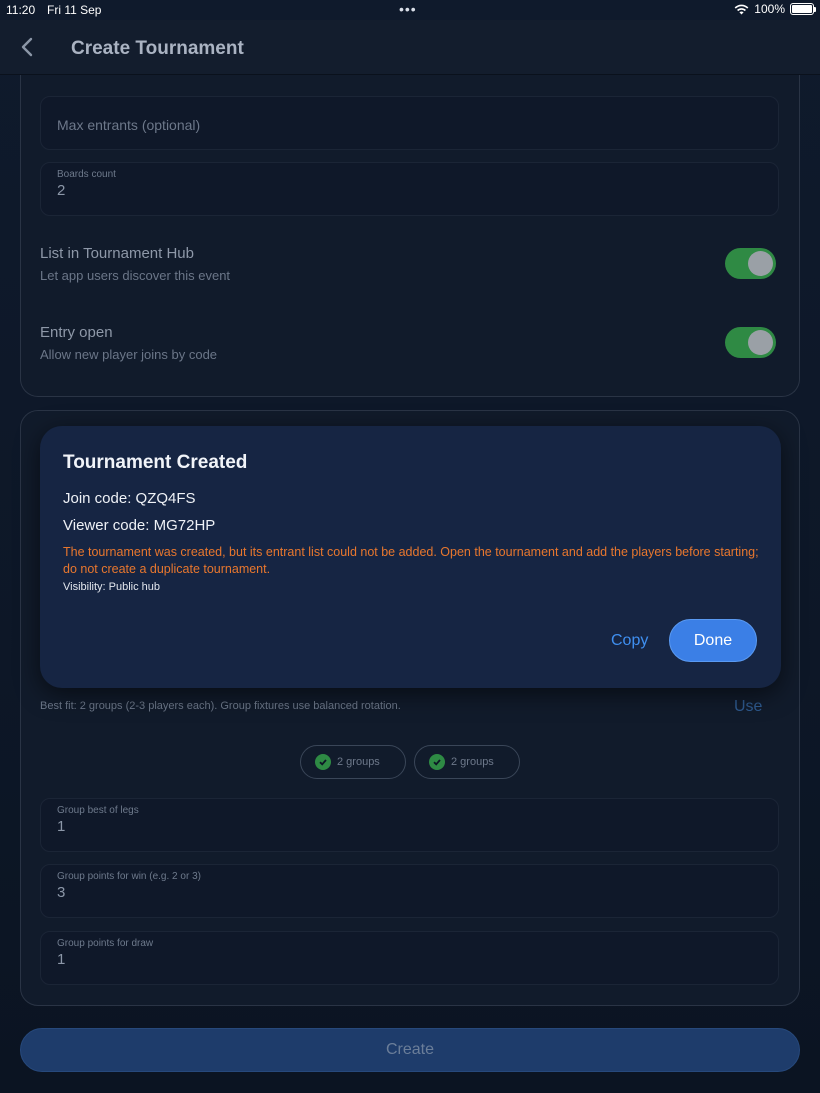 Image resolution: width=820 pixels, height=1093 pixels. What do you see at coordinates (713, 640) in the screenshot?
I see `done-button: Done` at bounding box center [713, 640].